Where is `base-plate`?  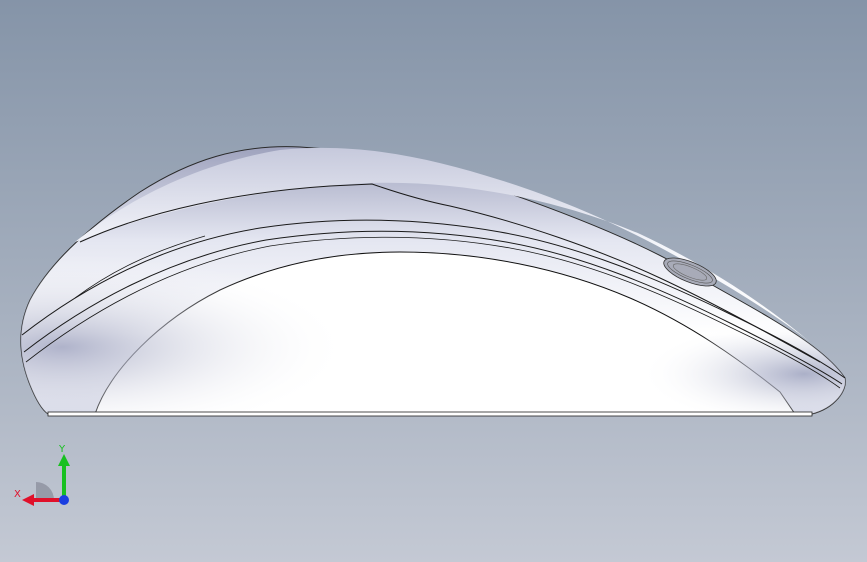
base-plate is located at coordinates (430, 414).